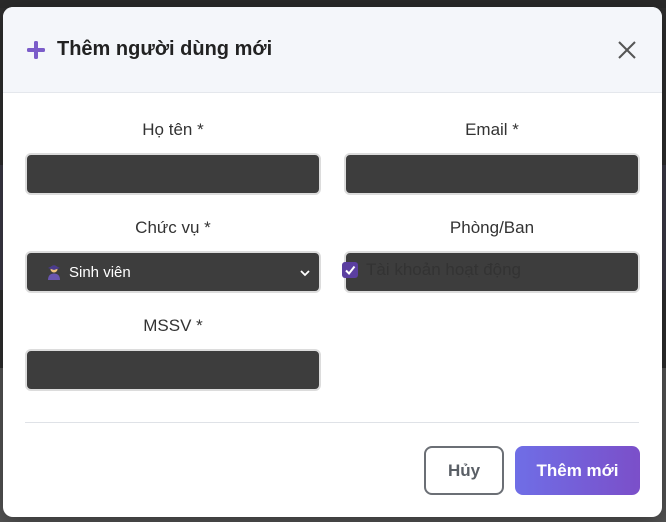 The height and width of the screenshot is (522, 666). Describe the element at coordinates (492, 255) in the screenshot. I see `department-field: Phòng/Ban` at that location.